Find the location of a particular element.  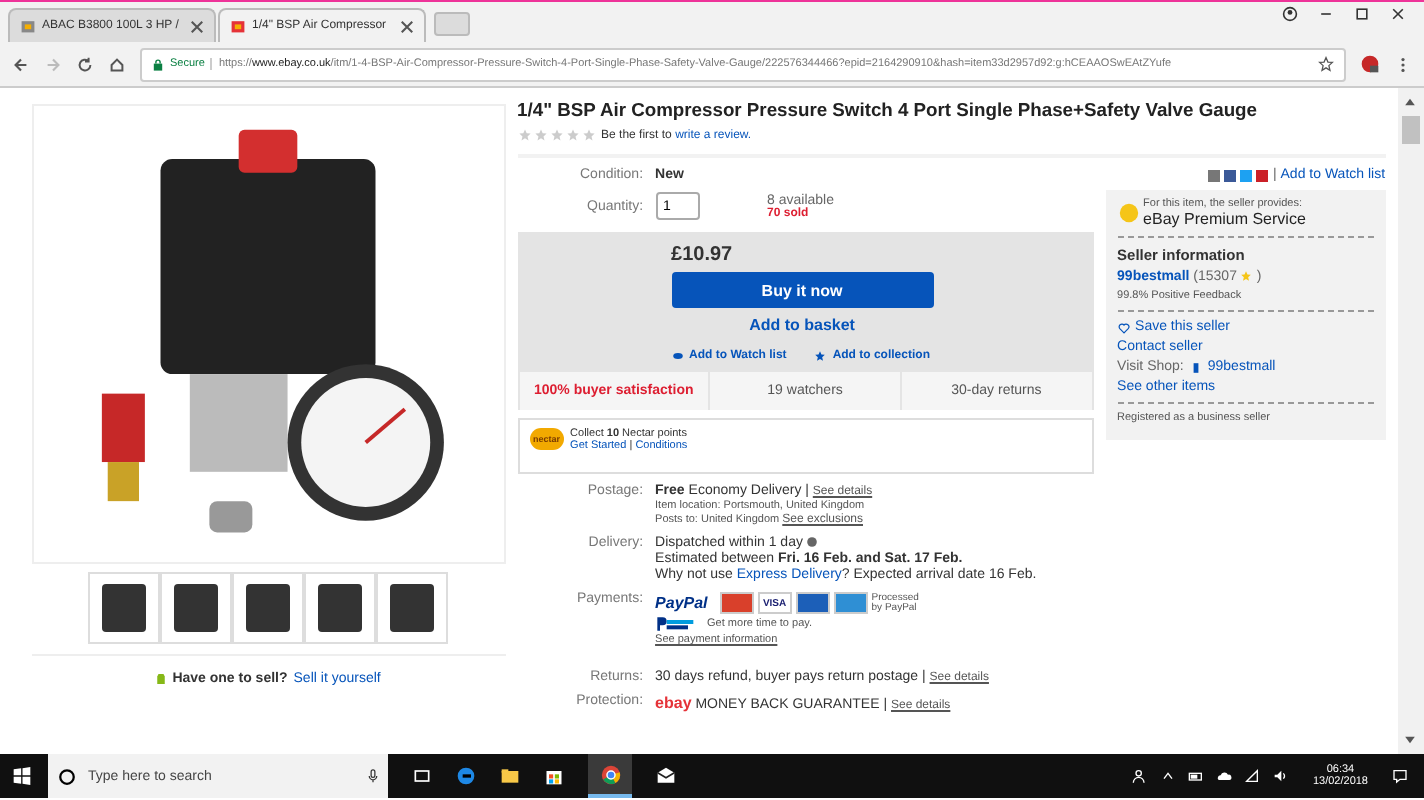

bookmark-star-icon is located at coordinates (1326, 64).